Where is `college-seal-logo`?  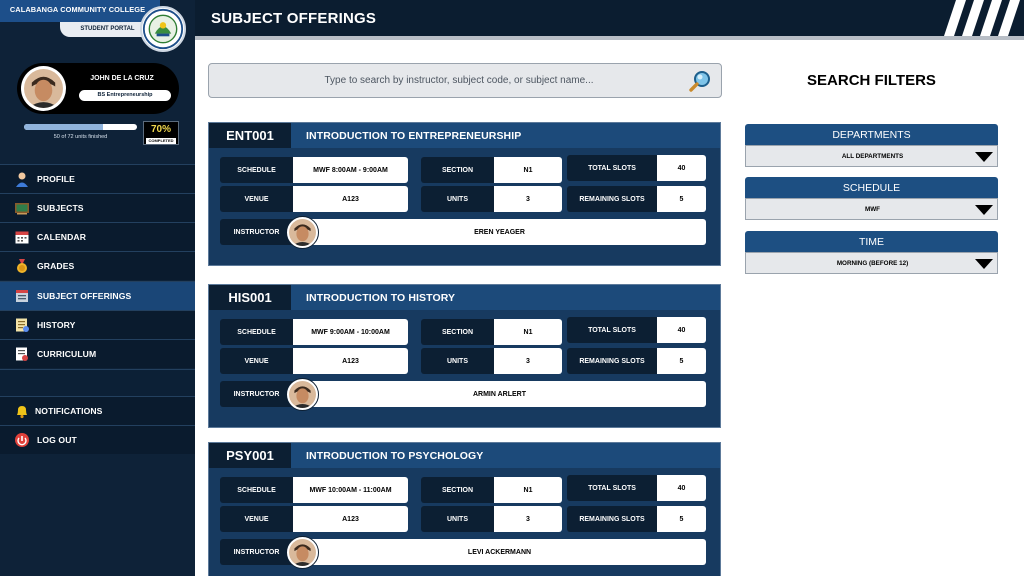 college-seal-logo is located at coordinates (163, 29).